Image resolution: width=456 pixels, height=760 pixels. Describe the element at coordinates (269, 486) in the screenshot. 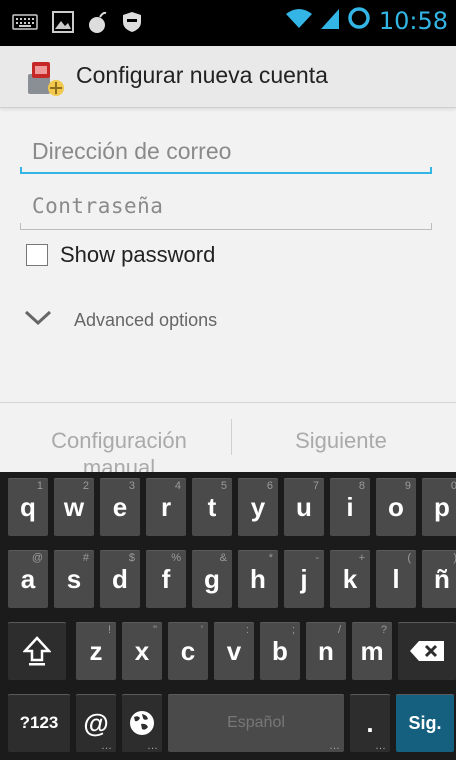

I see `key-hint: 6` at that location.